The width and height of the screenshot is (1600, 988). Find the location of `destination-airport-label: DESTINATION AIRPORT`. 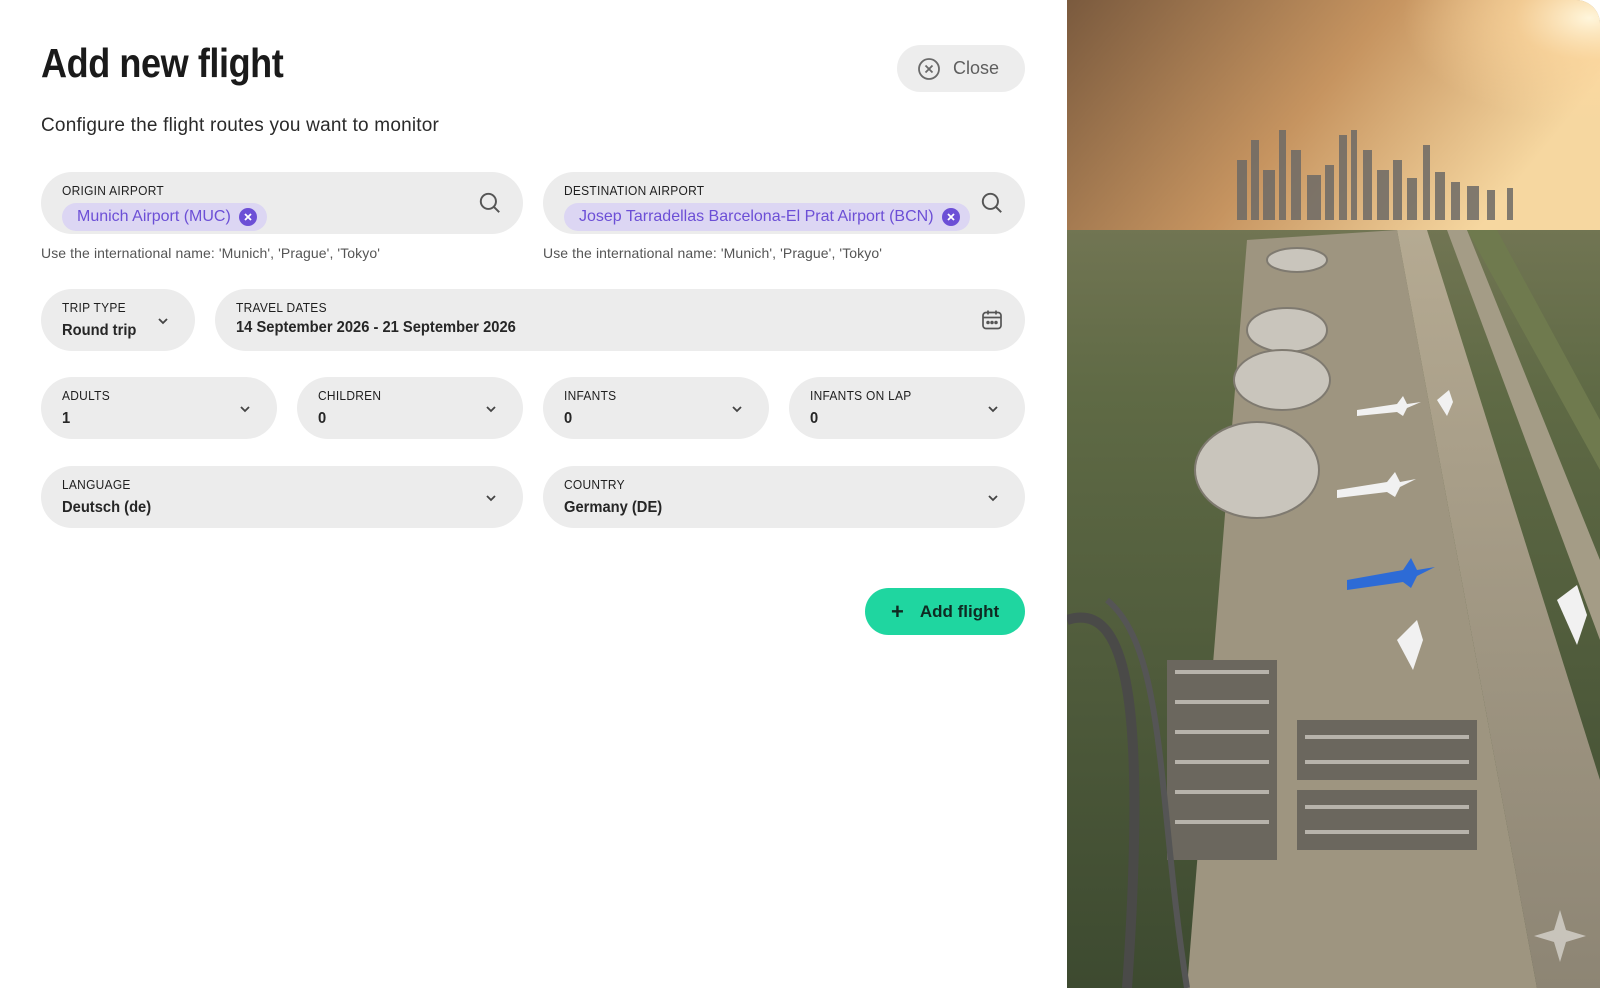

destination-airport-label: DESTINATION AIRPORT is located at coordinates (634, 190).